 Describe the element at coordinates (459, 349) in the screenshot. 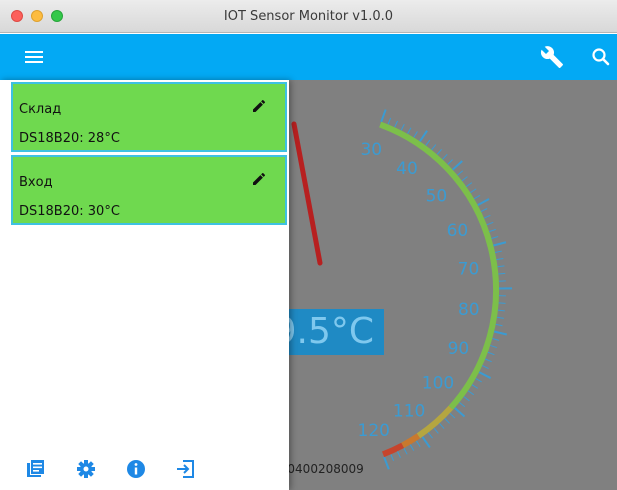

I see `gauge-tick-label: 90` at that location.